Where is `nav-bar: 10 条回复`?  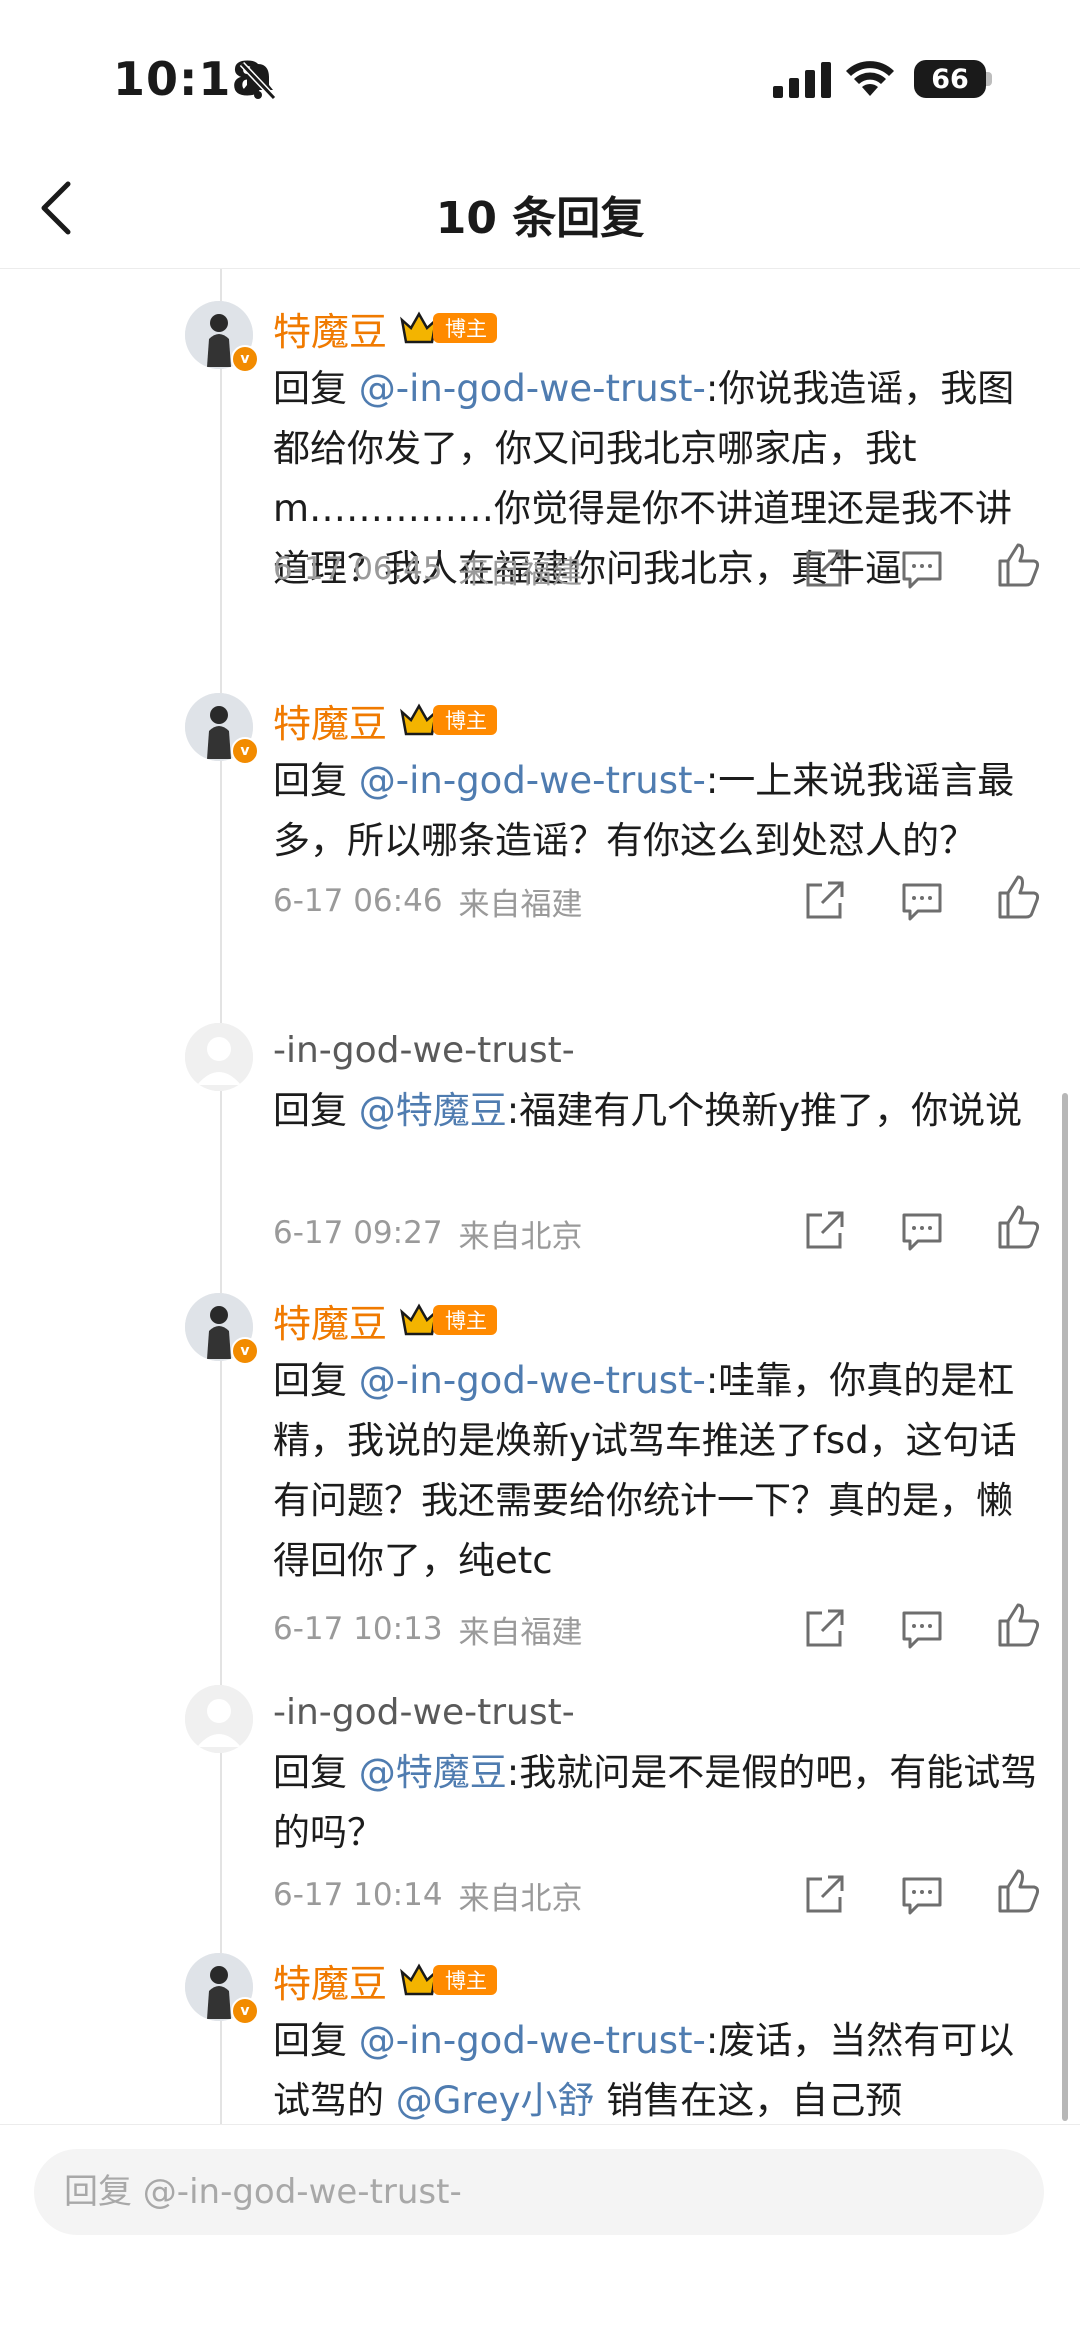 nav-bar: 10 条回复 is located at coordinates (540, 209).